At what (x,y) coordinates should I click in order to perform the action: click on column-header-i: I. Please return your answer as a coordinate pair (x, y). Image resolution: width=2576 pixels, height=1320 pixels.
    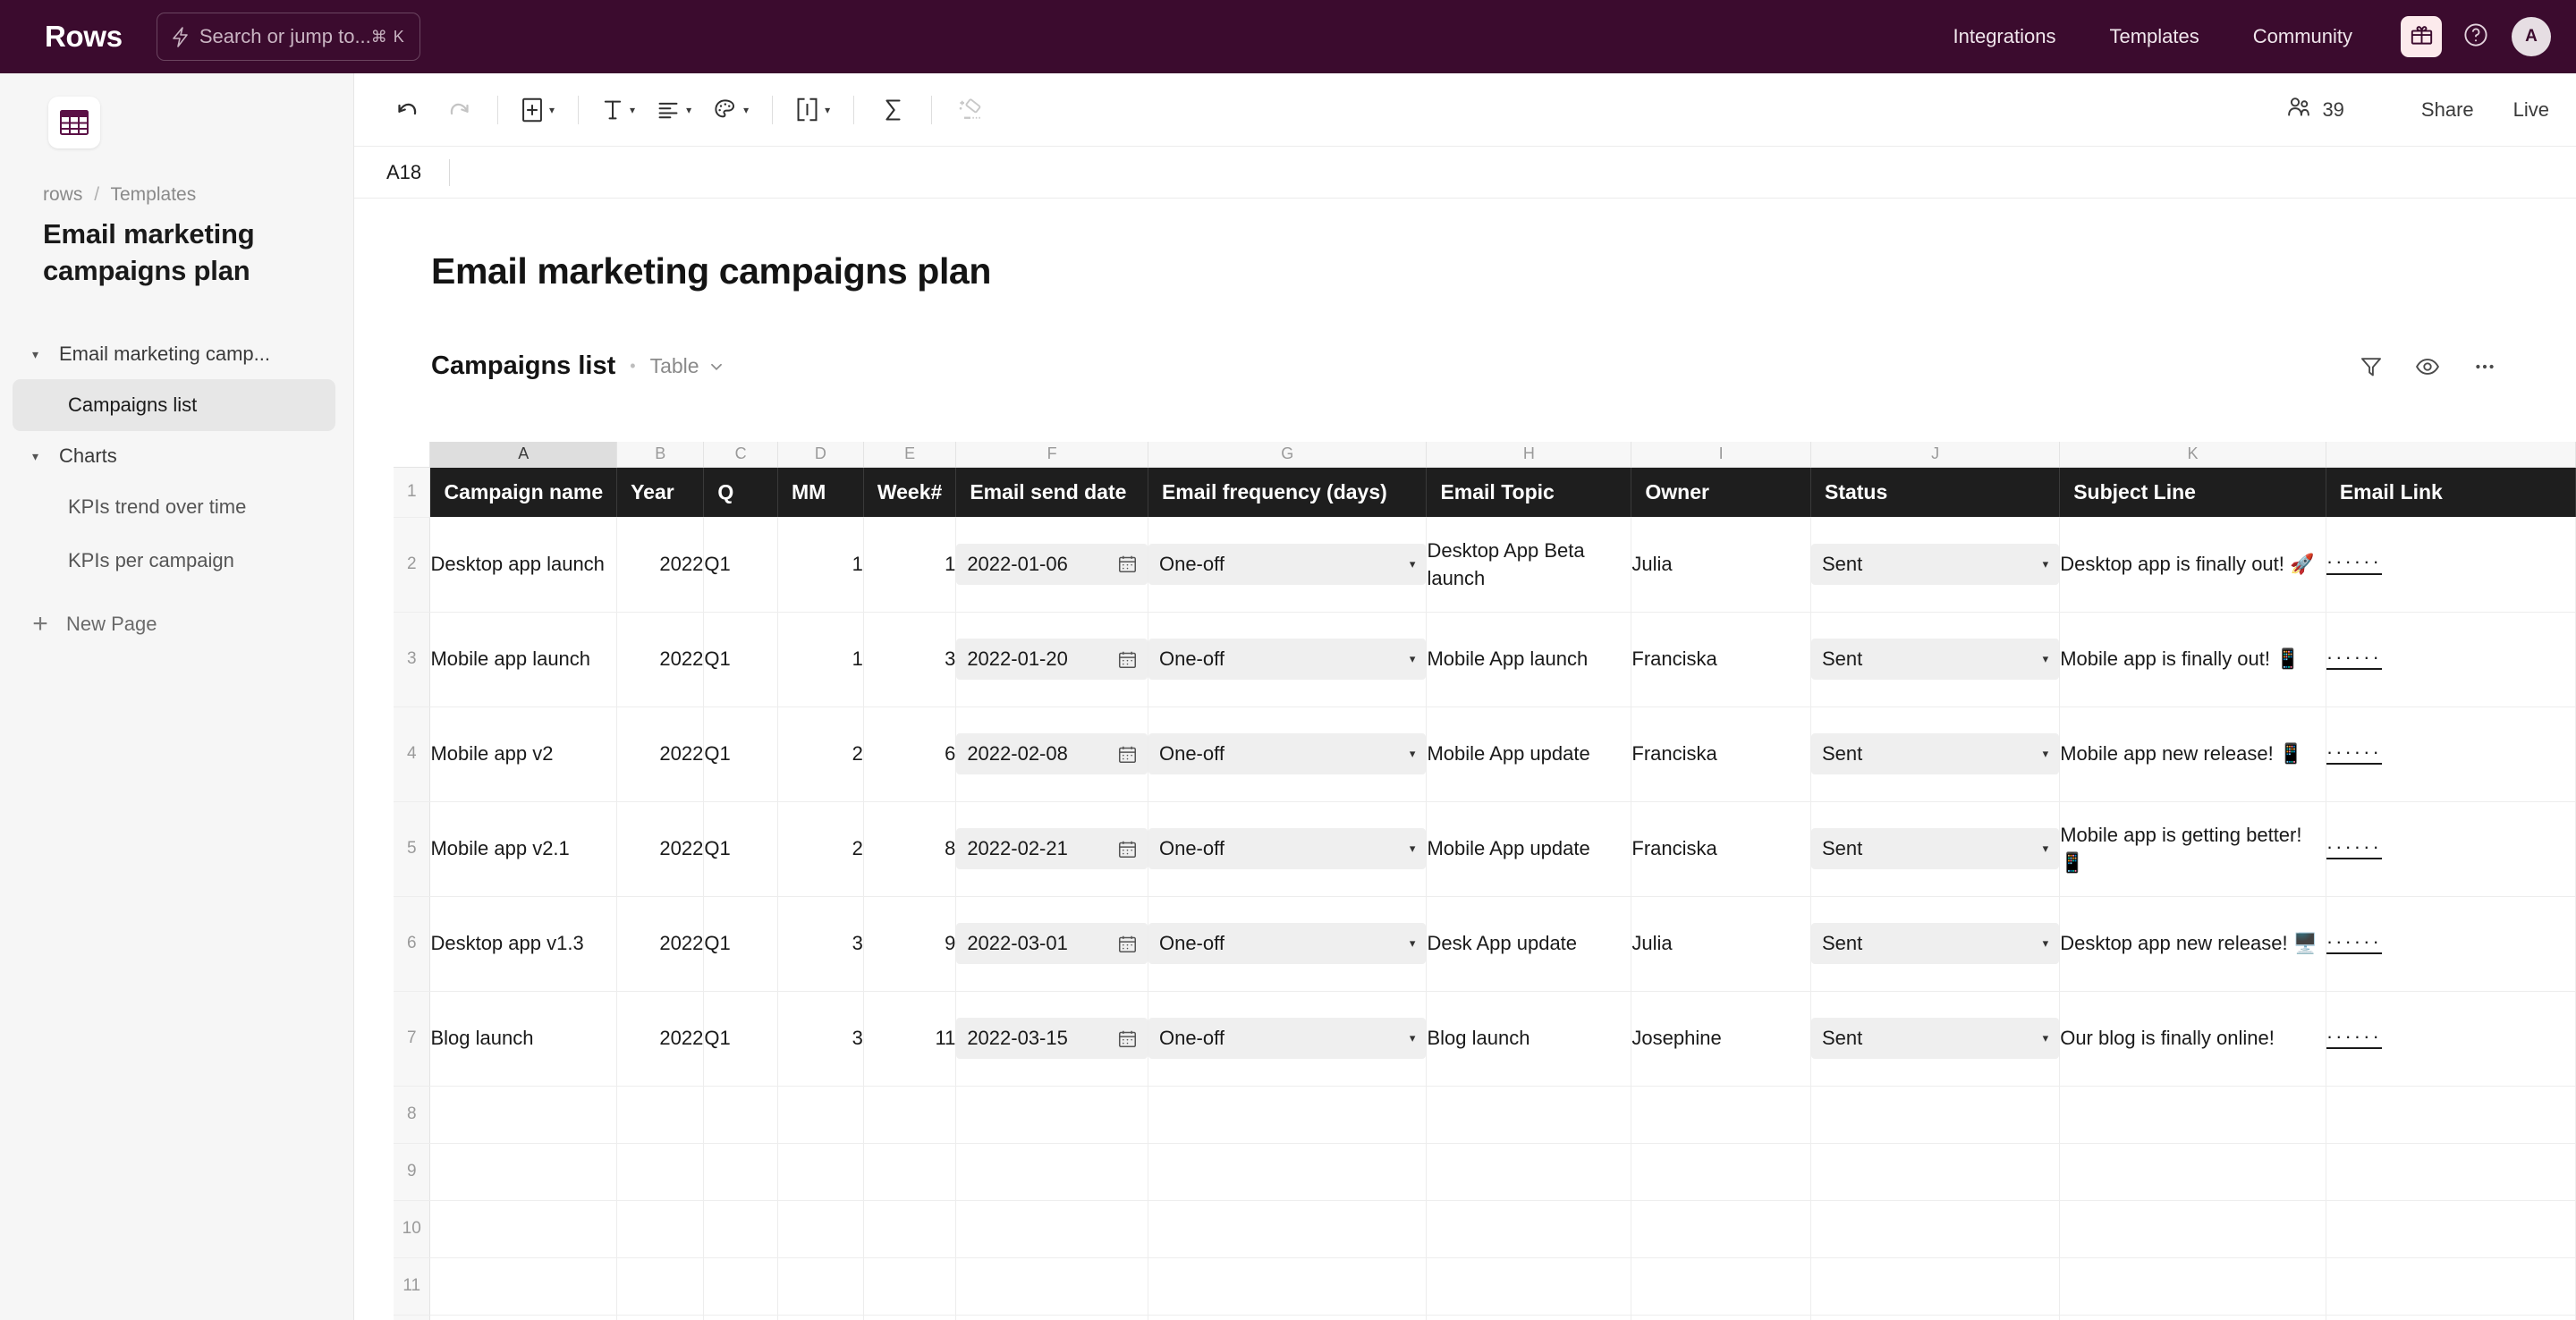
    Looking at the image, I should click on (1721, 455).